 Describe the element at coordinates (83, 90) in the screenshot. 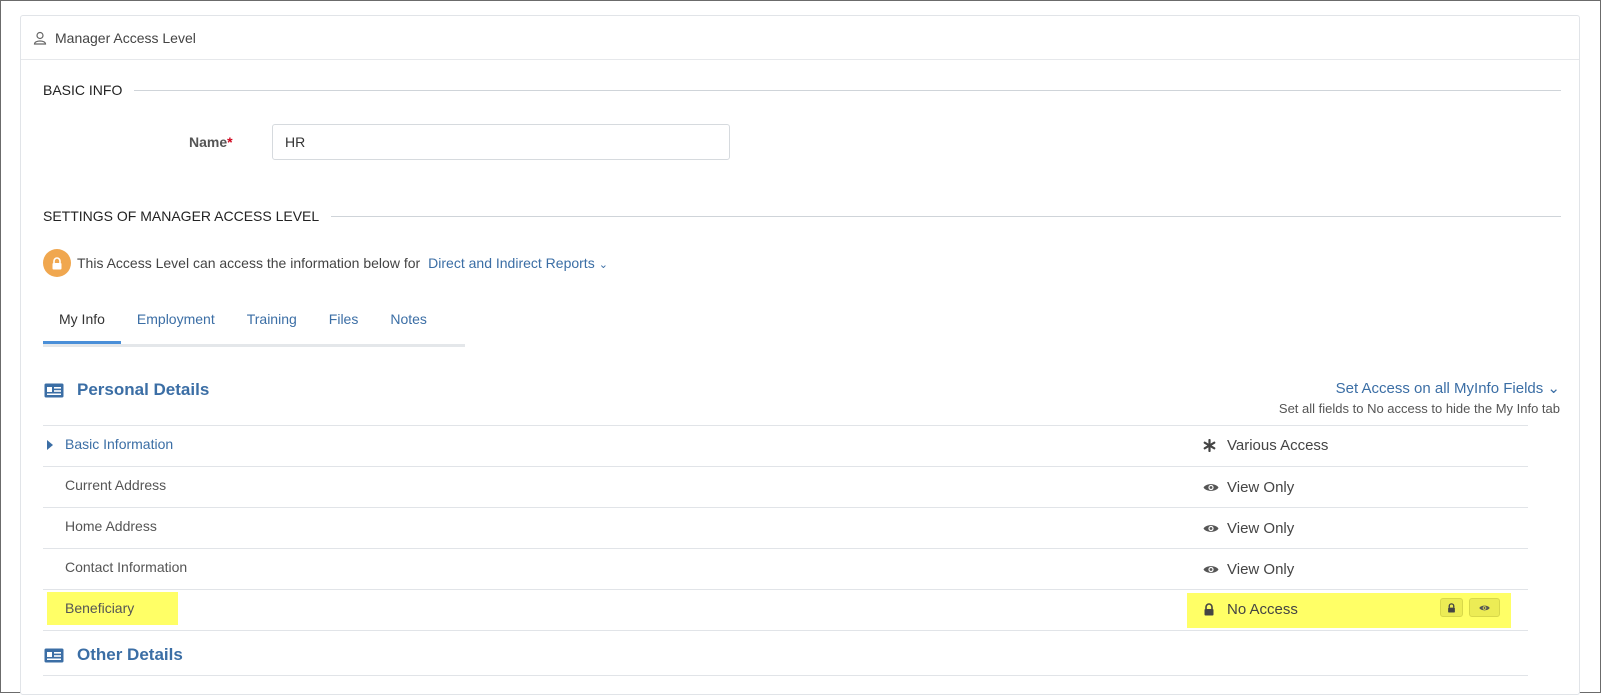

I see `basic-info-heading: BASIC INFO` at that location.